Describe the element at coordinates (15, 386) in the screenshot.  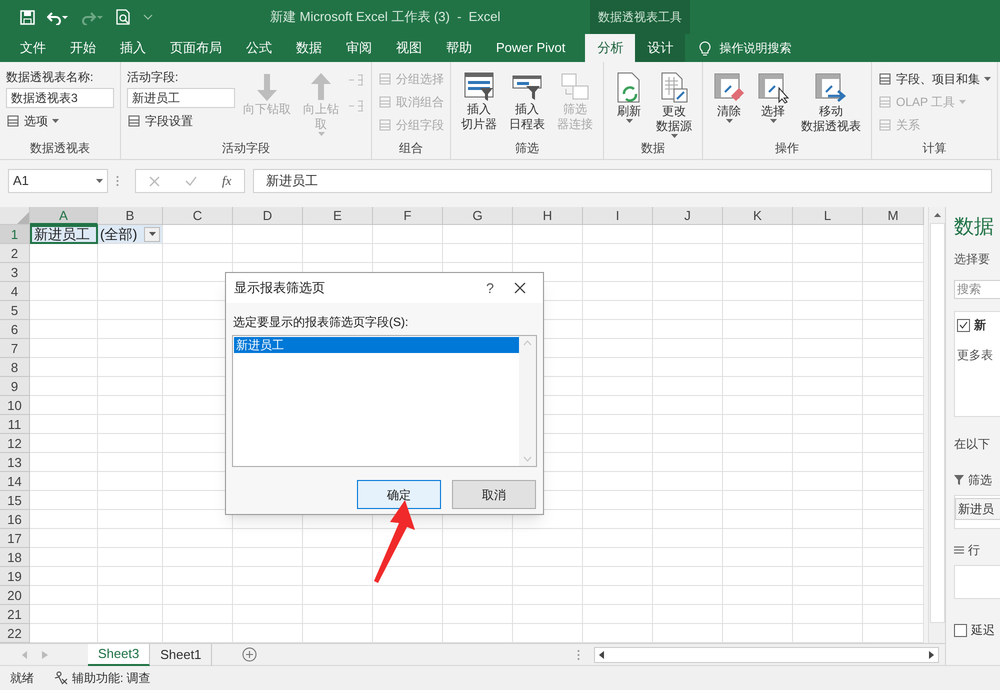
I see `row-header: 9` at that location.